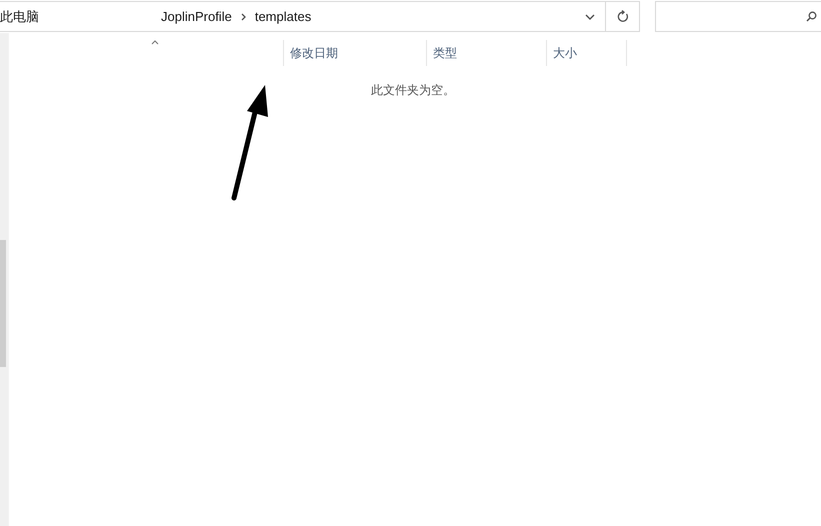 The width and height of the screenshot is (821, 526). I want to click on breadcrumb: 此电脑, so click(21, 17).